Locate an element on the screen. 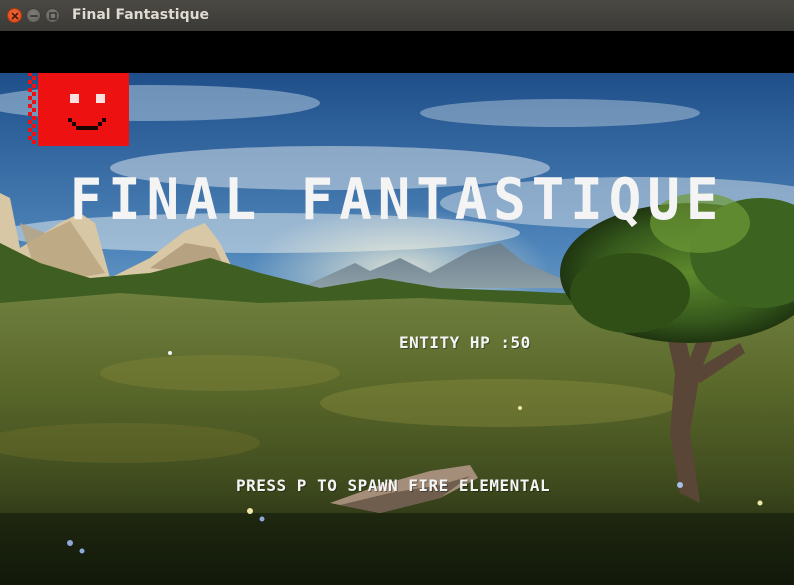 The image size is (794, 585). letterbox-bar is located at coordinates (397, 52).